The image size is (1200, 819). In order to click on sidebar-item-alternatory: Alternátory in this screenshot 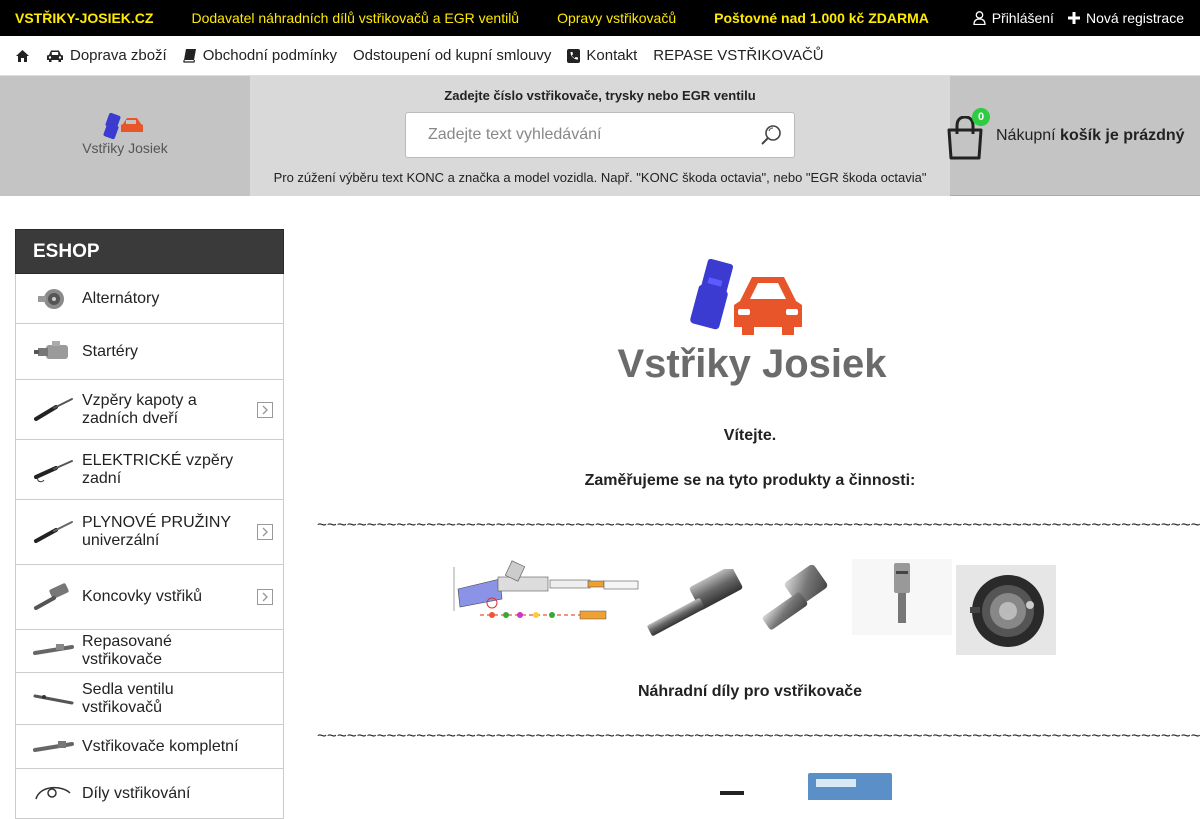, I will do `click(149, 299)`.